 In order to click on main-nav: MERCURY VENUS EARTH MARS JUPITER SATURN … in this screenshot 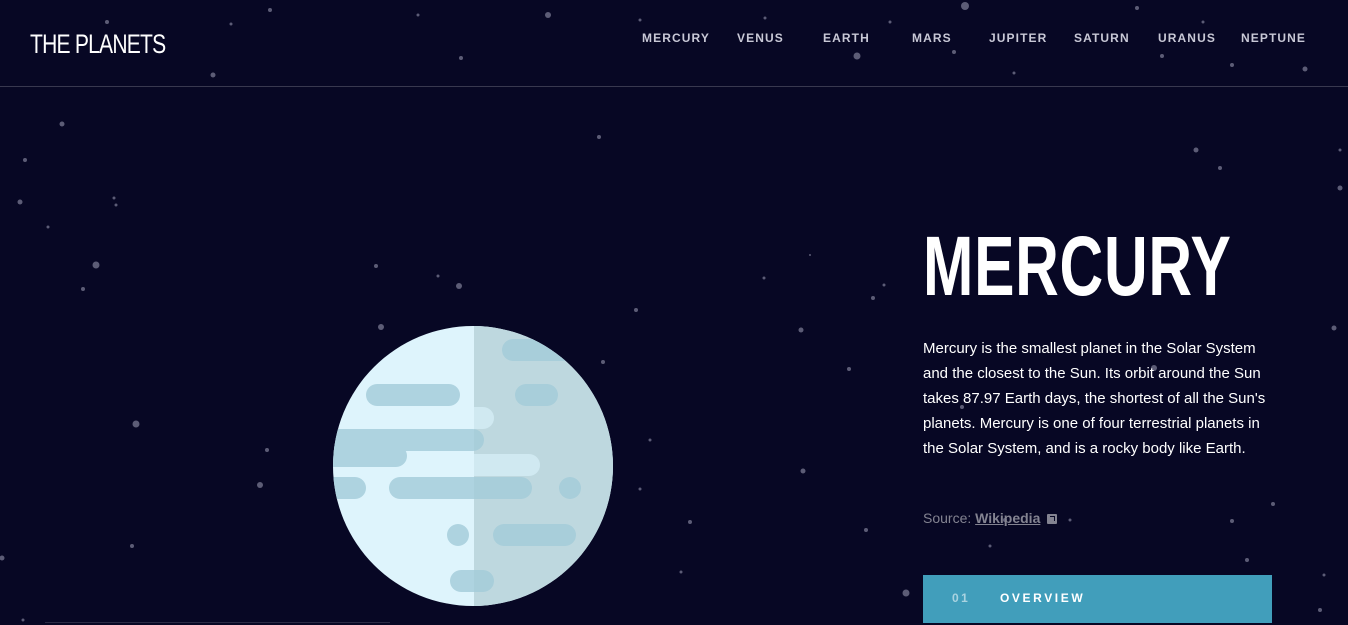, I will do `click(674, 39)`.